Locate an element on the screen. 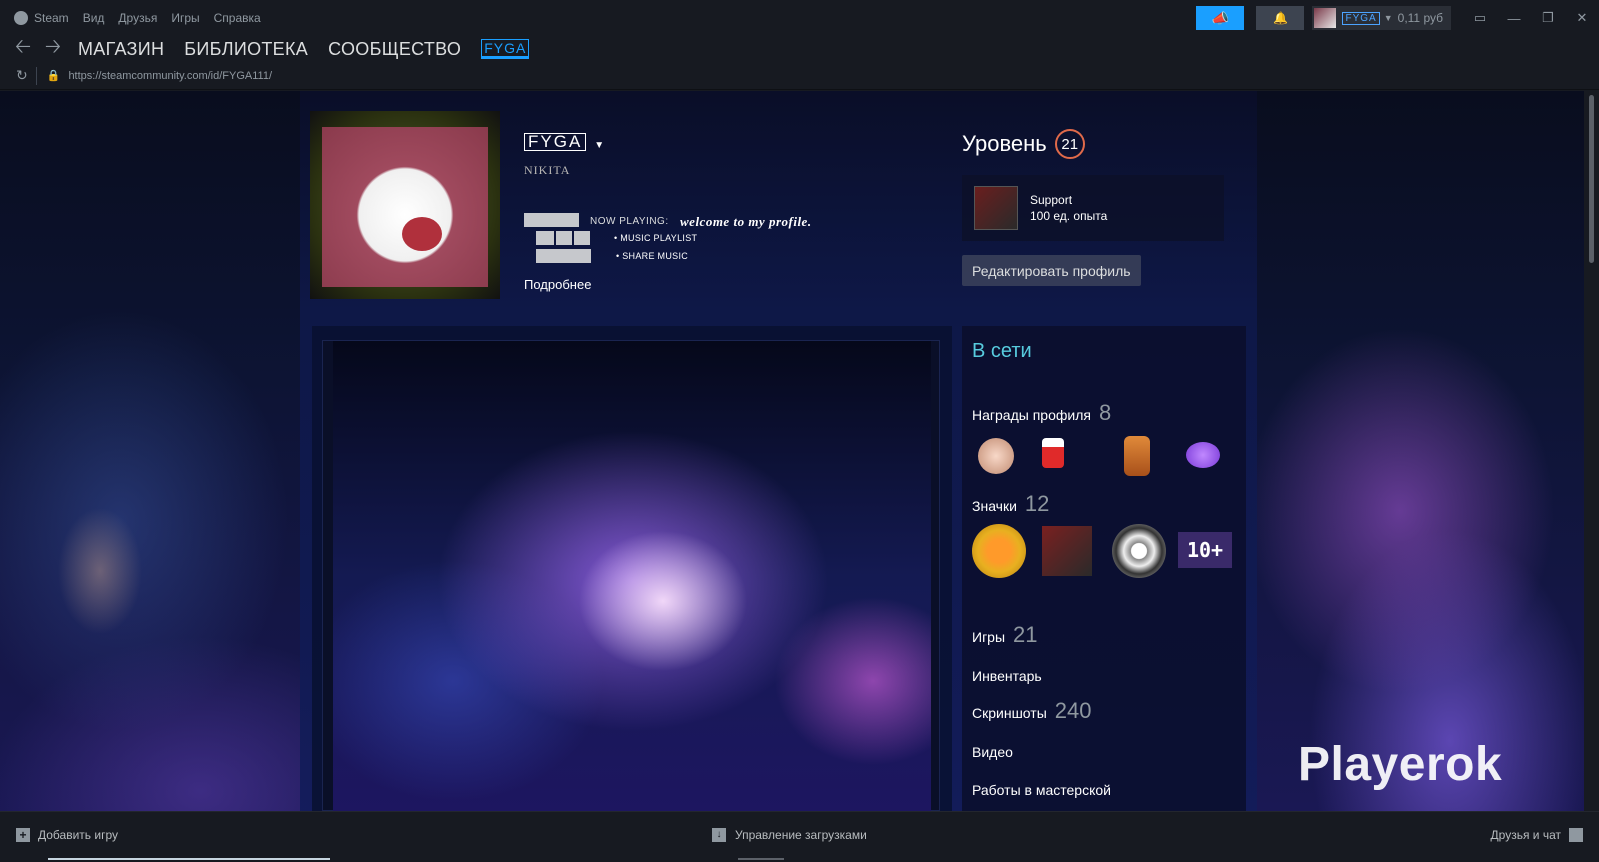 This screenshot has height=862, width=1599. friends-label: Друзья и чат is located at coordinates (1525, 835).